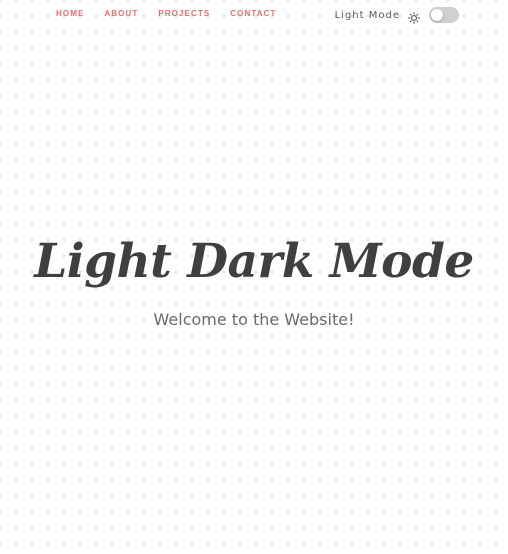 The width and height of the screenshot is (508, 554). What do you see at coordinates (254, 319) in the screenshot?
I see `welcome-subtitle: Welcome to the Website!` at bounding box center [254, 319].